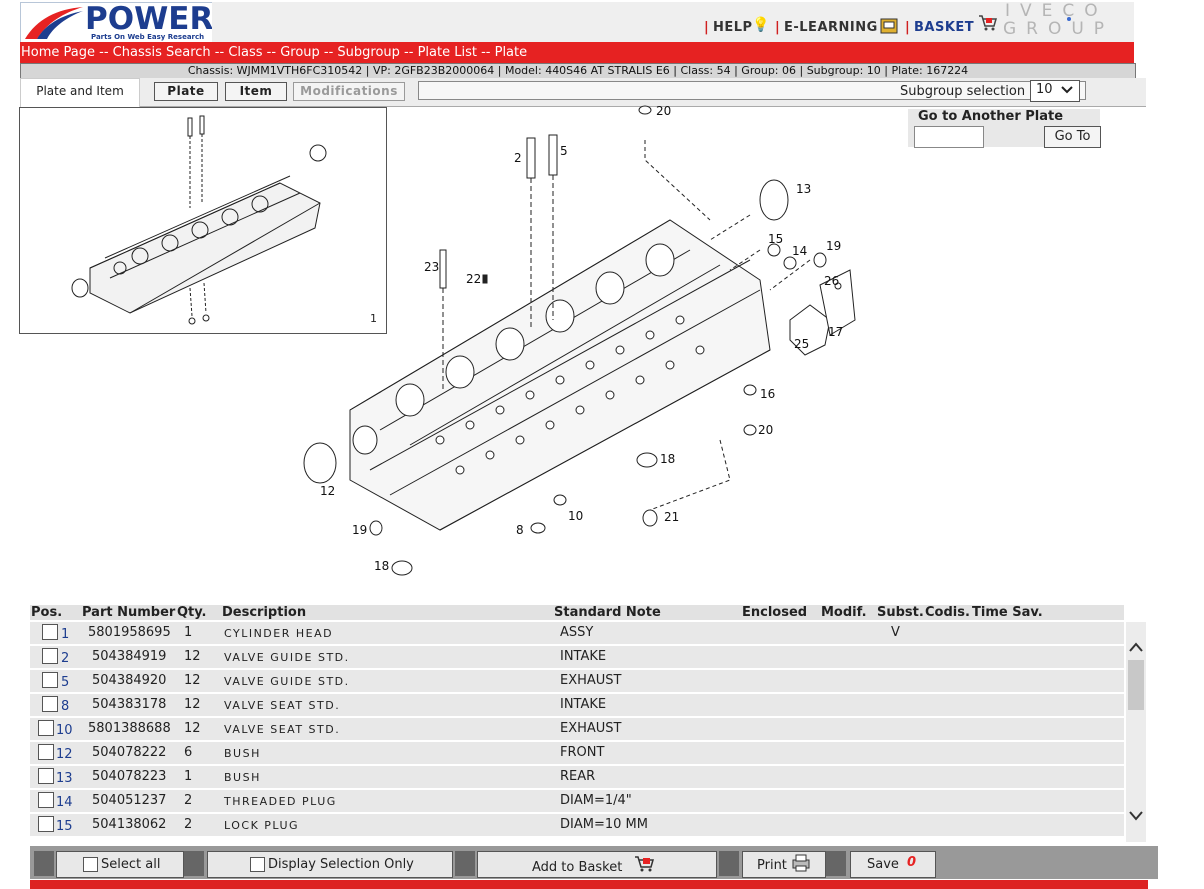 Image resolution: width=1204 pixels, height=889 pixels. I want to click on select-all-button: Select all, so click(120, 864).